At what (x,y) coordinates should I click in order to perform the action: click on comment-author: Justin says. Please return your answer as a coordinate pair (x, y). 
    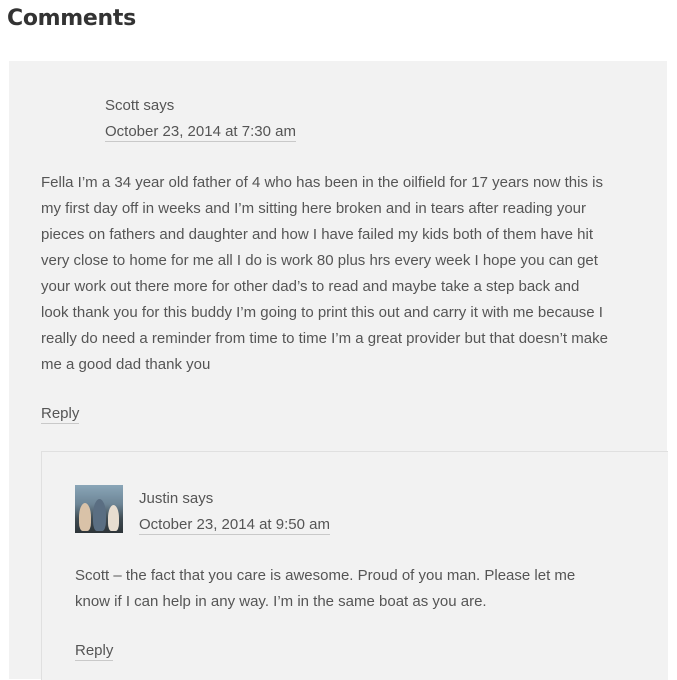
    Looking at the image, I should click on (176, 498).